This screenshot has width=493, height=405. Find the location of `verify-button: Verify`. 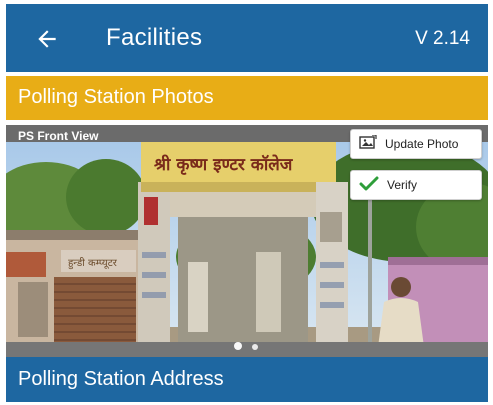

verify-button: Verify is located at coordinates (416, 185).